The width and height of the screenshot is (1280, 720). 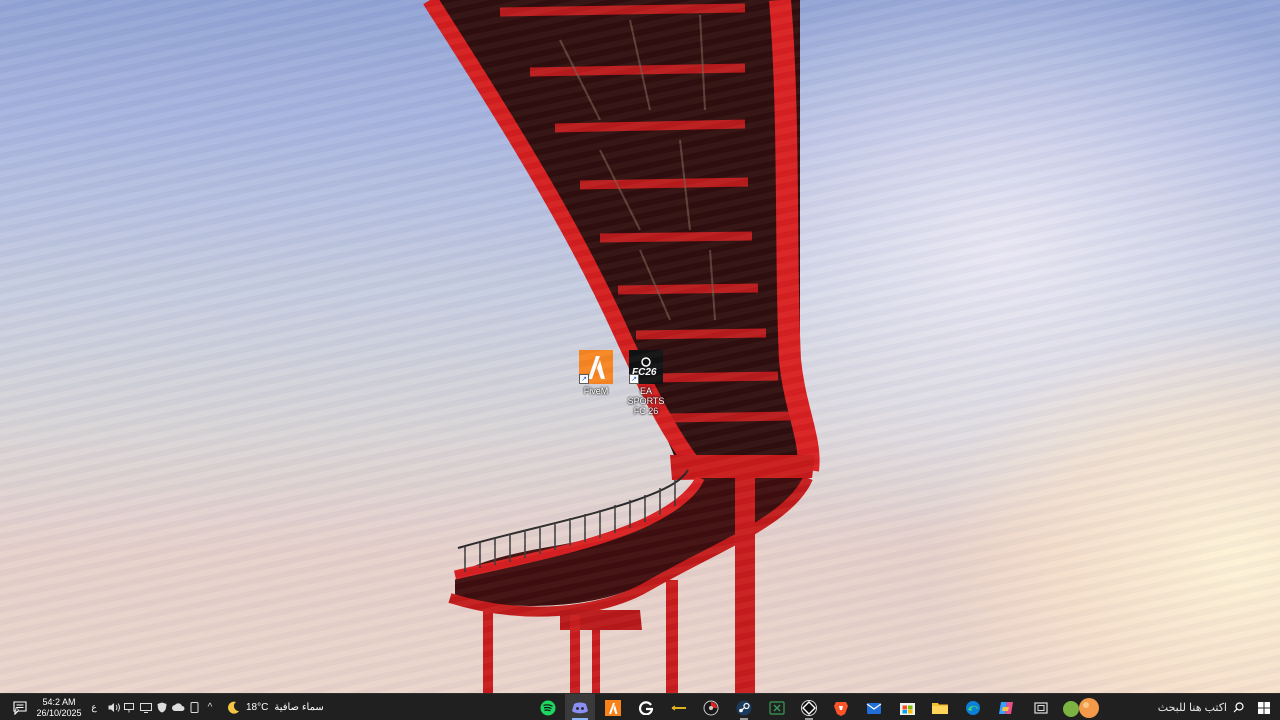 I want to click on network-icon, so click(x=129, y=707).